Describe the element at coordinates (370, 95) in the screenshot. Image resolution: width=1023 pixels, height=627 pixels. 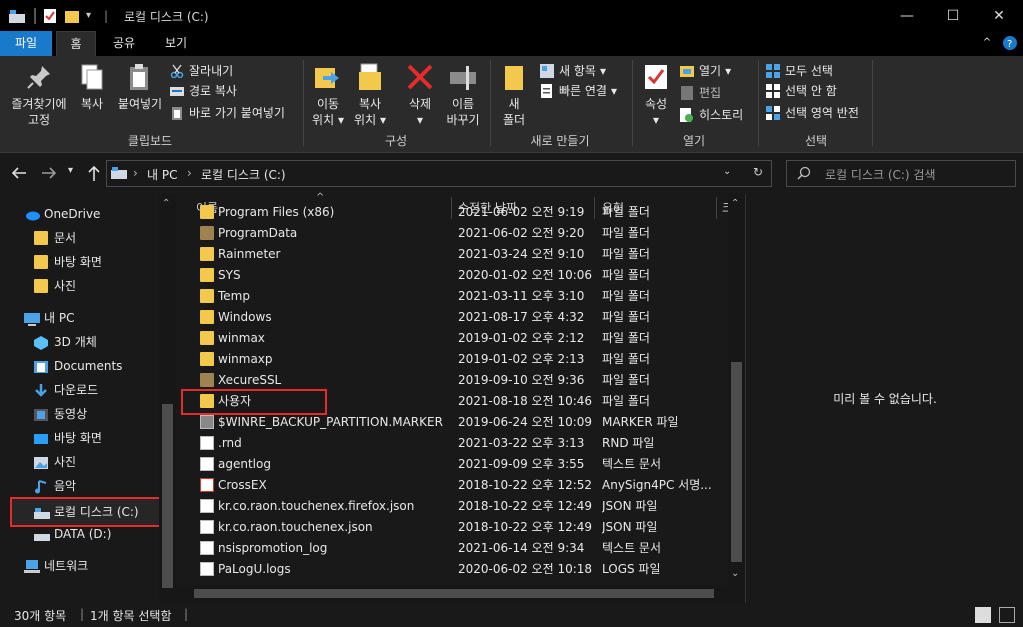
I see `copy-to-button: 복사 위치 ▾` at that location.